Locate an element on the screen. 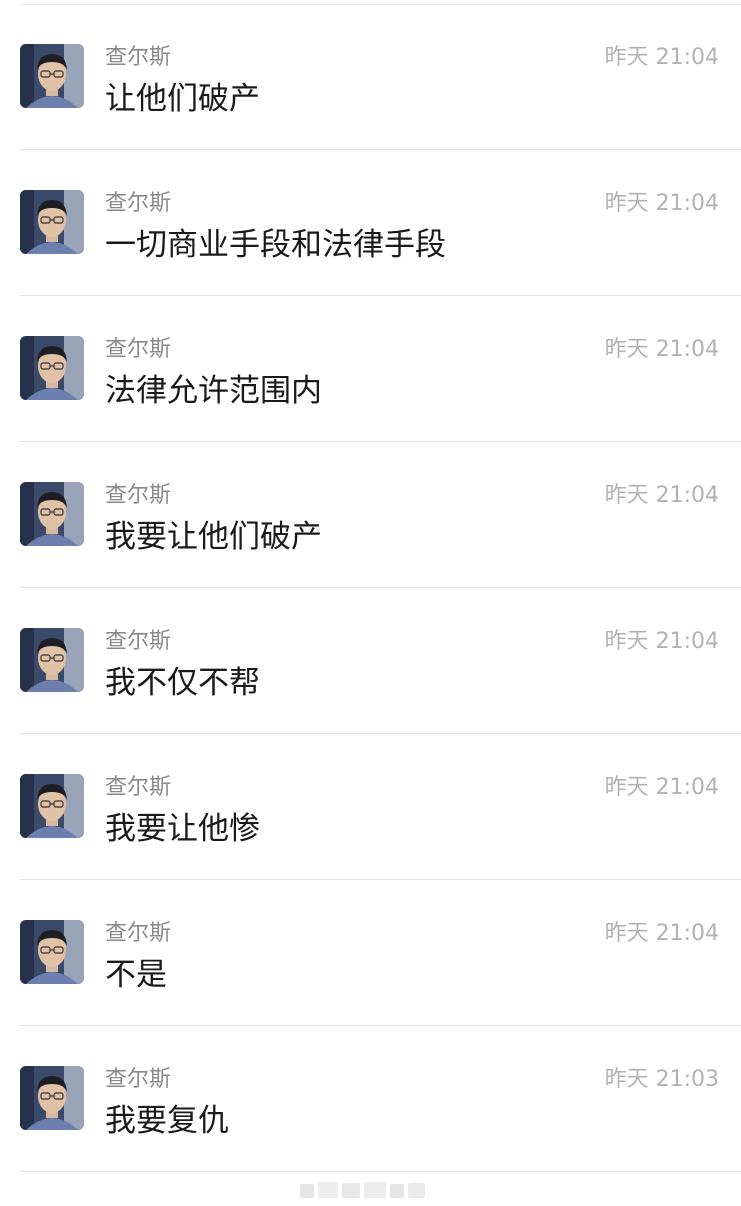 This screenshot has height=1206, width=741. message-preview: 不是 is located at coordinates (136, 975).